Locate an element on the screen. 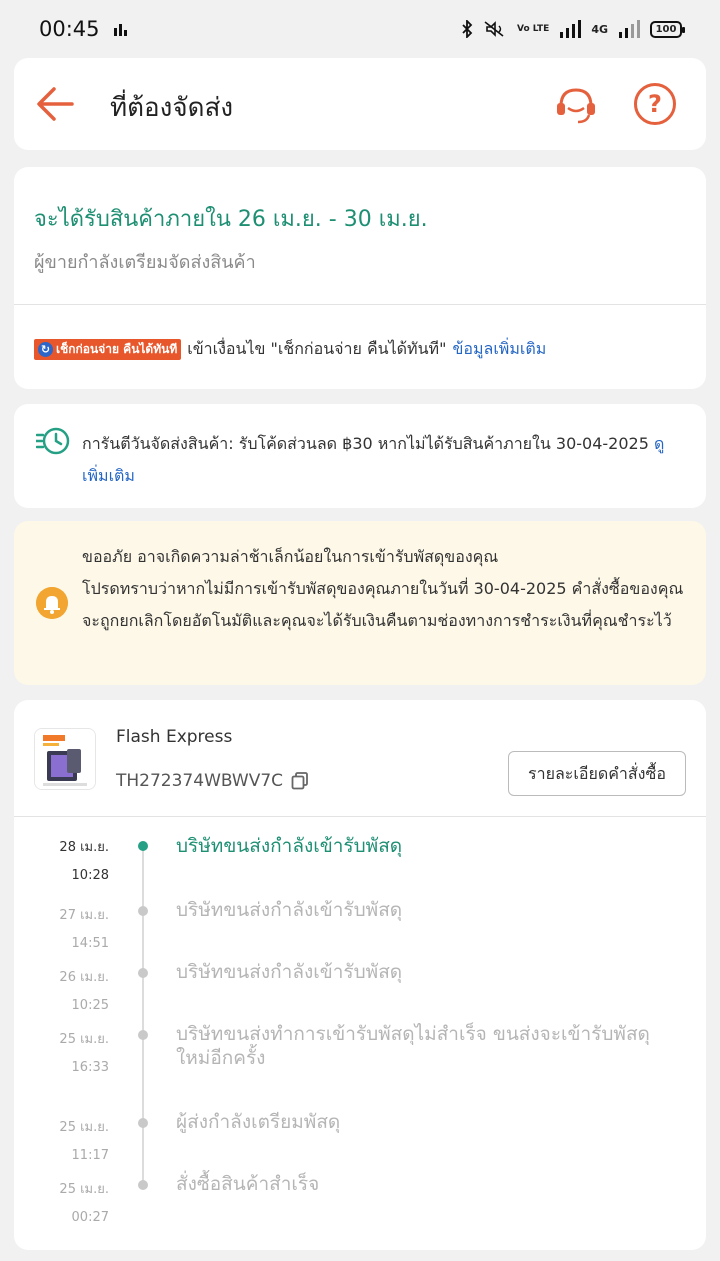 This screenshot has width=720, height=1261. timeline-time: 10:25 is located at coordinates (90, 1005).